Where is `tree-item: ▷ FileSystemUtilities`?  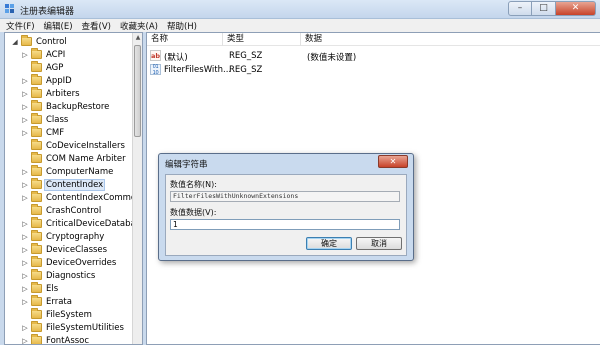
tree-item: ▷ FileSystemUtilities is located at coordinates (73, 327).